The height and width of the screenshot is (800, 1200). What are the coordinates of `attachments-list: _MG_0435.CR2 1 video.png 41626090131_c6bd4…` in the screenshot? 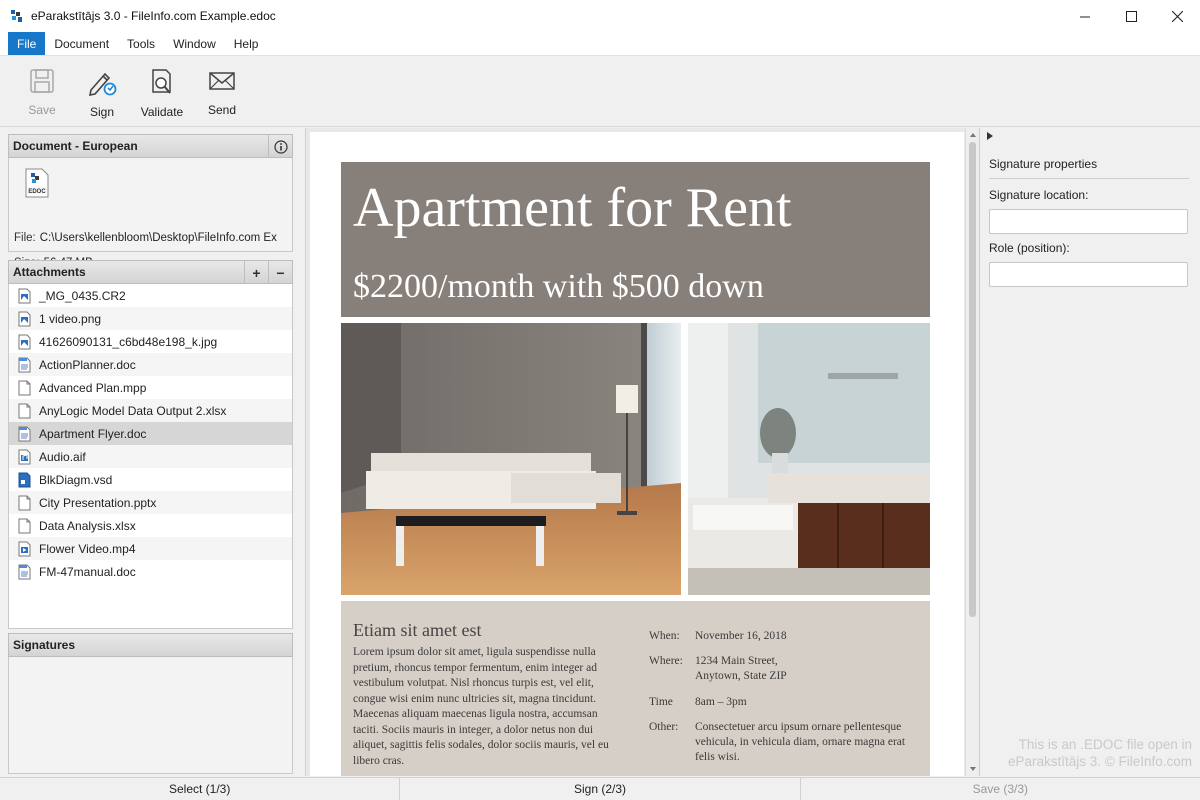 It's located at (150, 456).